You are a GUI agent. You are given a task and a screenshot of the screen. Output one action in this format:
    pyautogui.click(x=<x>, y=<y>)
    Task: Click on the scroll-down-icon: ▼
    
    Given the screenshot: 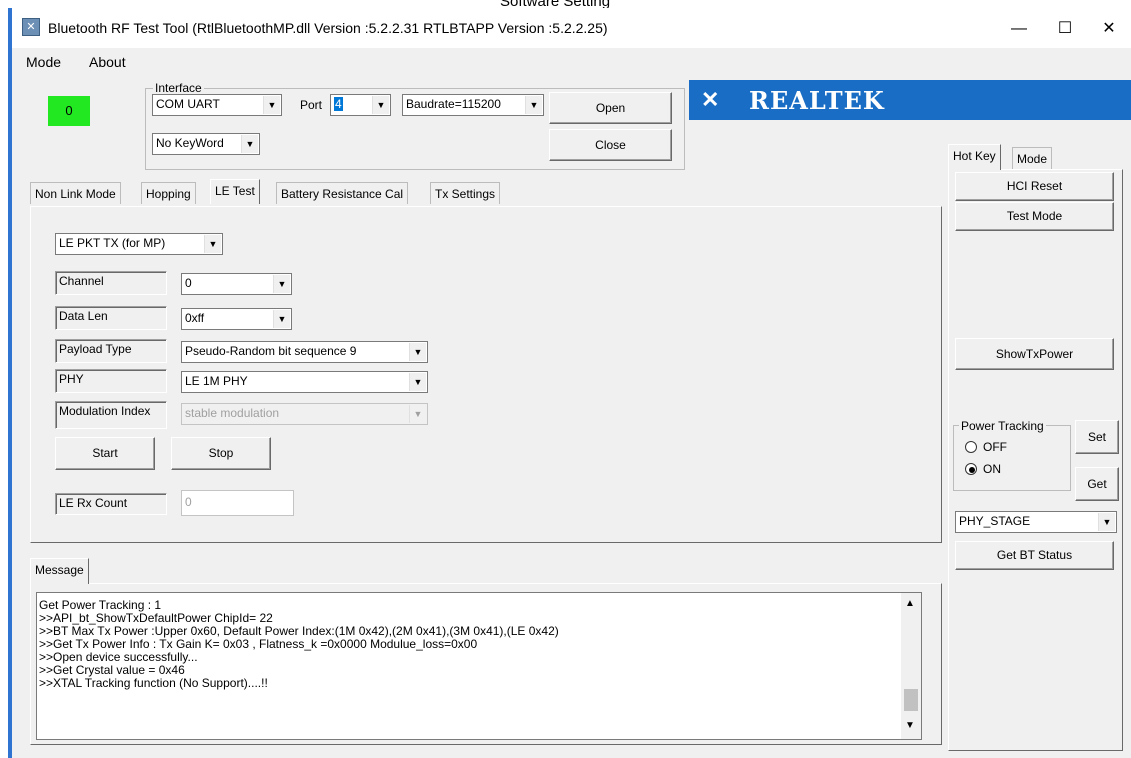 What is the action you would take?
    pyautogui.click(x=910, y=725)
    